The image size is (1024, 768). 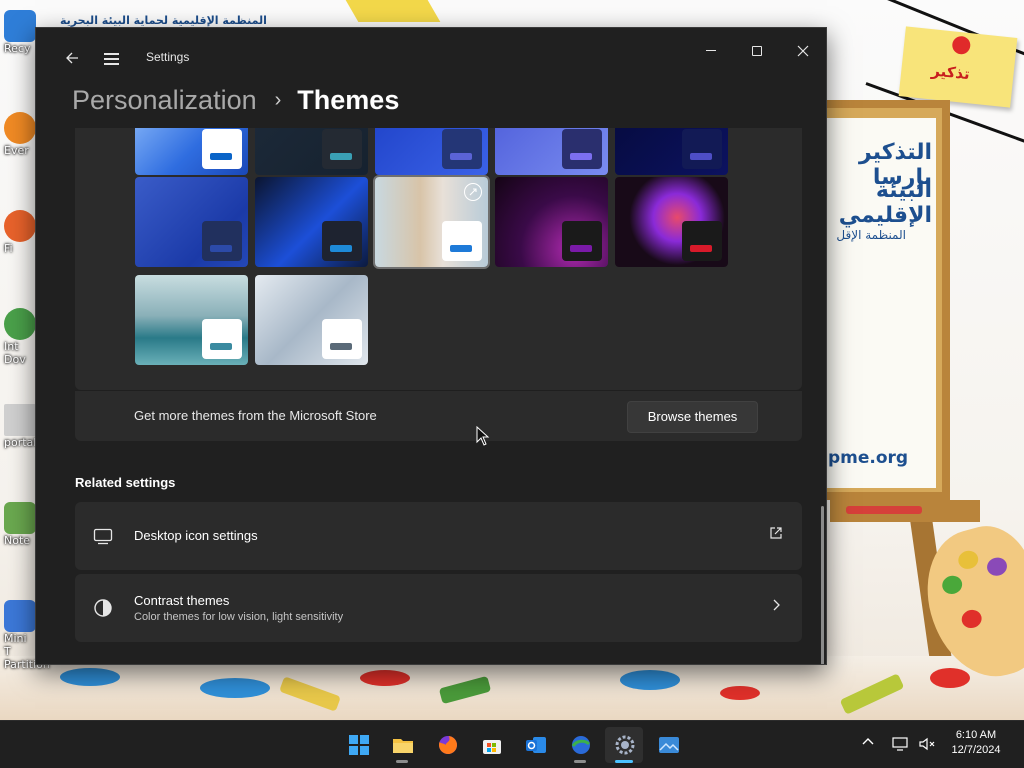 What do you see at coordinates (885, 203) in the screenshot?
I see `easel-text: البيئة الإقليمي` at bounding box center [885, 203].